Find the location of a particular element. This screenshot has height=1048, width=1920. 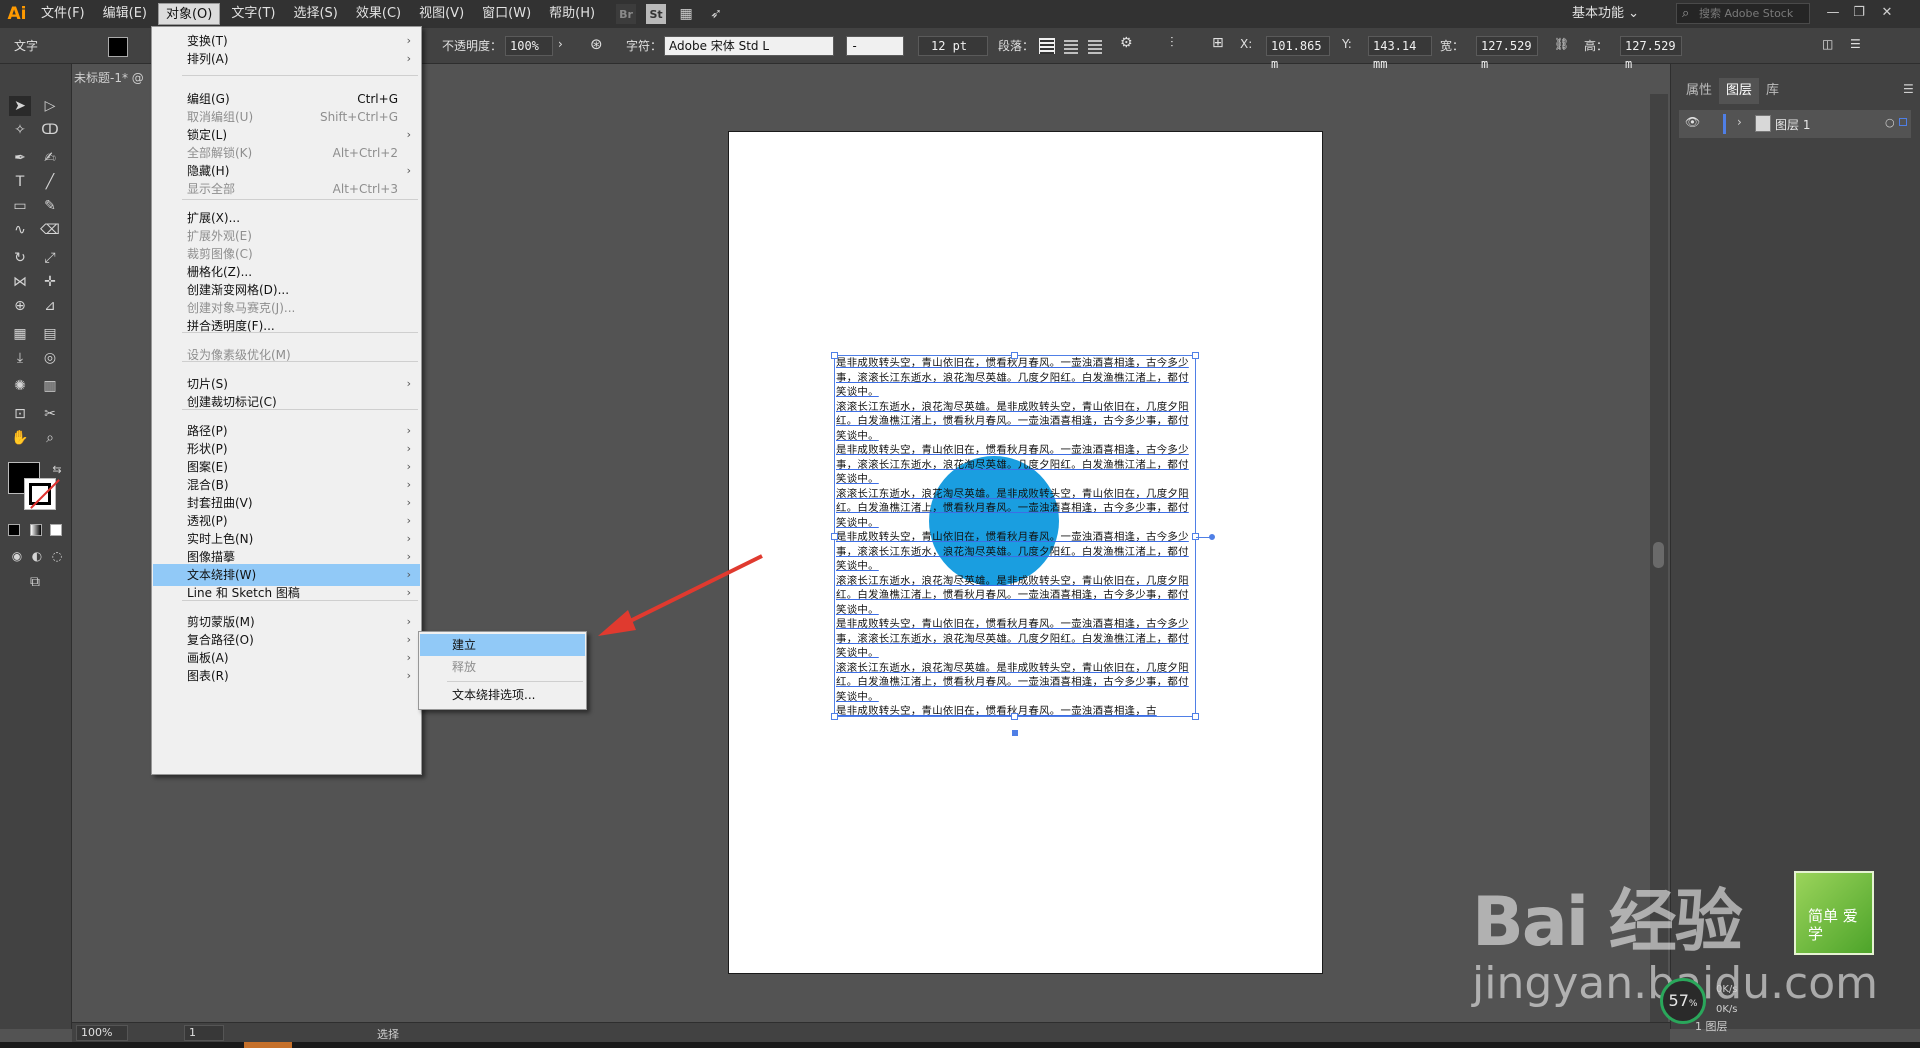

gpu-rocket-icon: ➶ is located at coordinates (716, 14).